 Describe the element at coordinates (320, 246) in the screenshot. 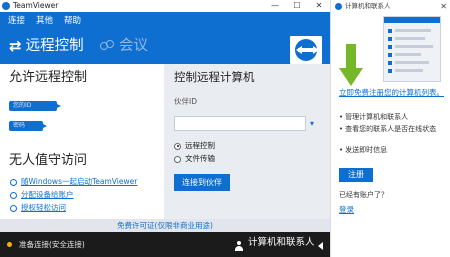

I see `expand-panel-icon` at that location.